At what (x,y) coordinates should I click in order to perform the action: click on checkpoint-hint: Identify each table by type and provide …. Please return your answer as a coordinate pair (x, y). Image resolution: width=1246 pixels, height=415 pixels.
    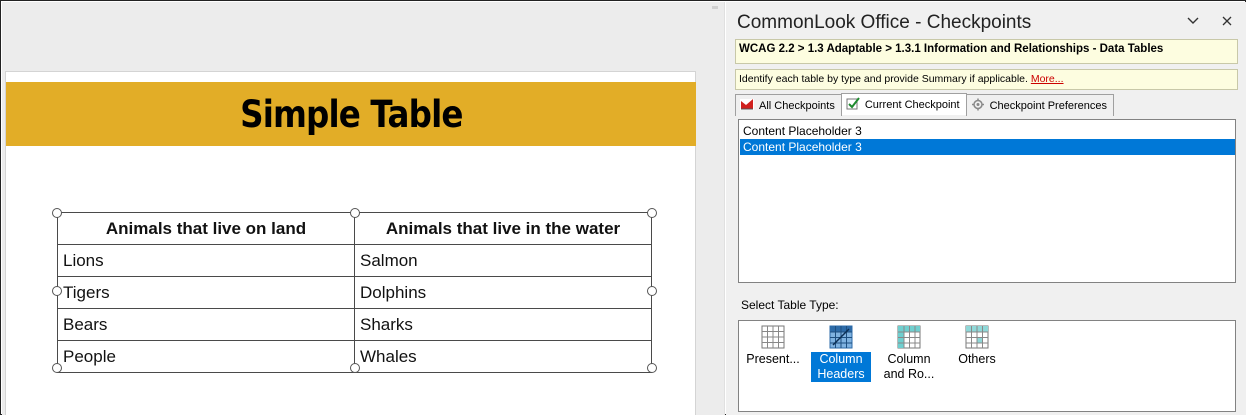
    Looking at the image, I should click on (986, 79).